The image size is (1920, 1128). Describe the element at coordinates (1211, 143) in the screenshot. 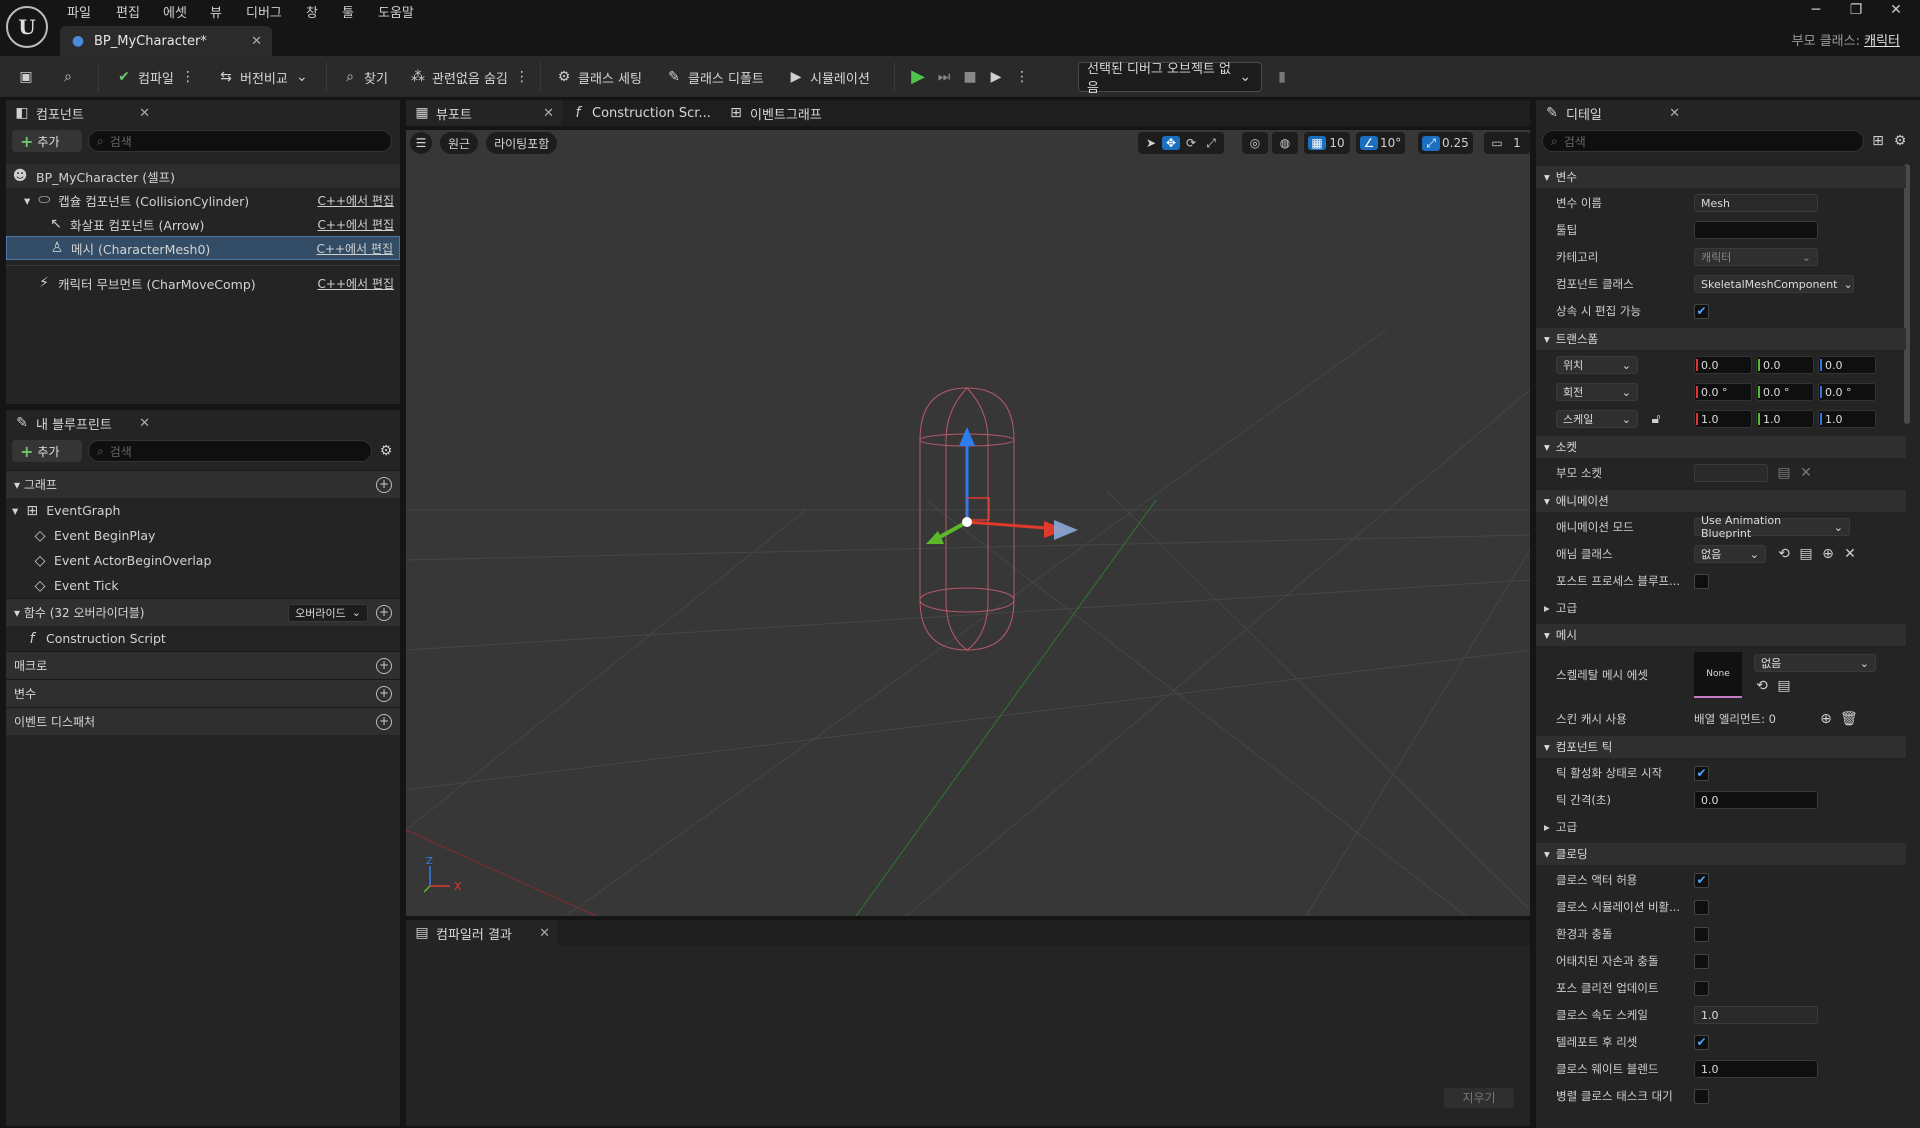

I see `scale-tool-icon: ⤢` at that location.